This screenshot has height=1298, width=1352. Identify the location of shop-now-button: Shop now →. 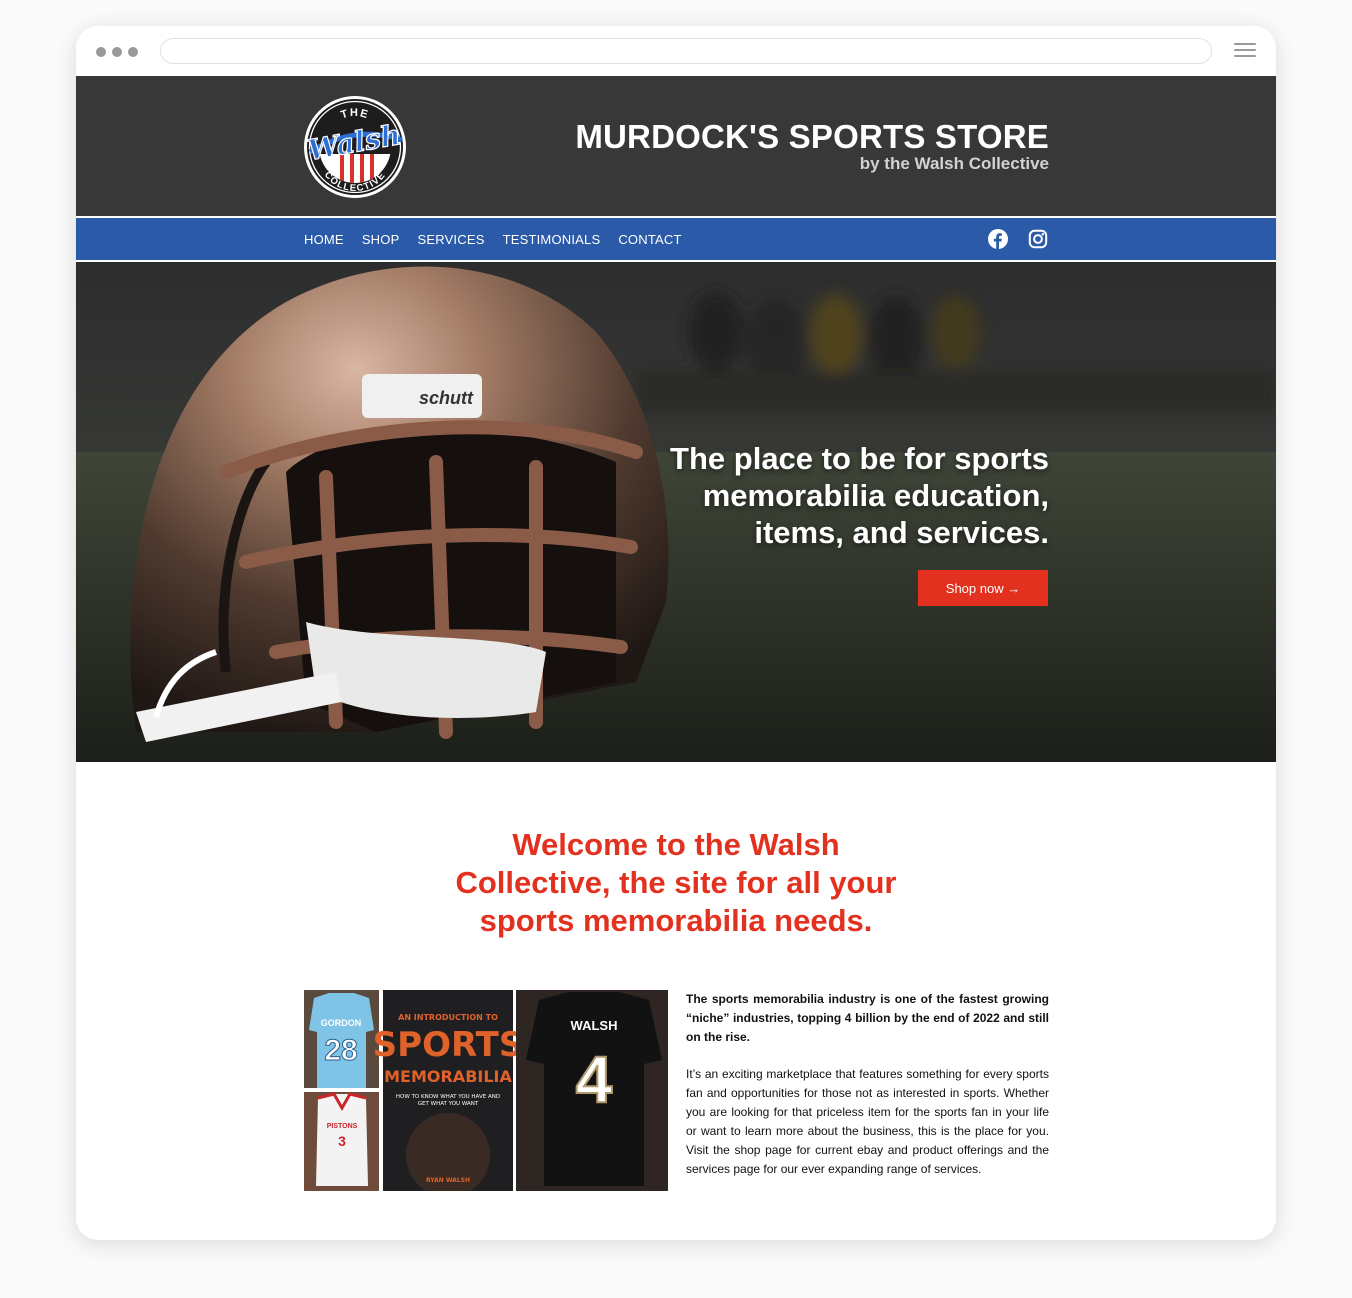
(983, 588).